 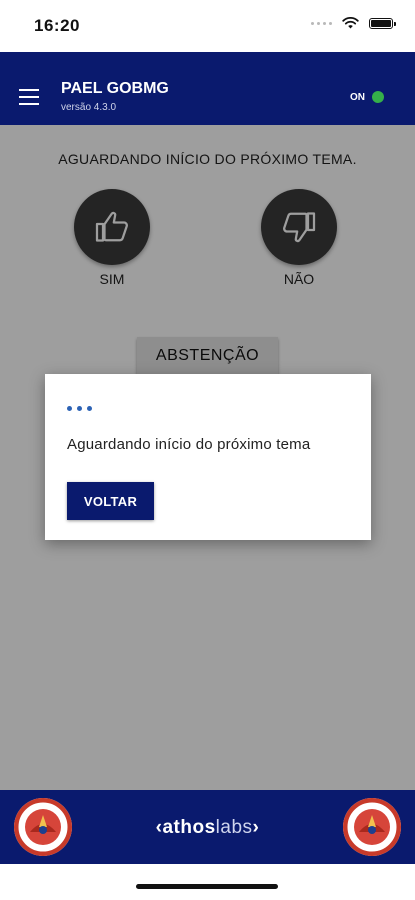 What do you see at coordinates (115, 88) in the screenshot?
I see `app-title: PAEL GOBMG` at bounding box center [115, 88].